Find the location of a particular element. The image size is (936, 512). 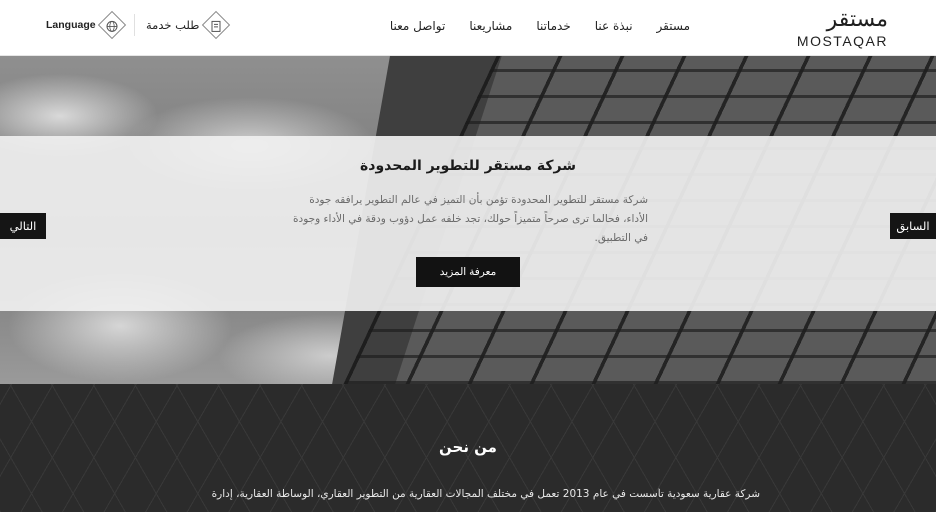

slider-prev-button: السابق is located at coordinates (913, 226).